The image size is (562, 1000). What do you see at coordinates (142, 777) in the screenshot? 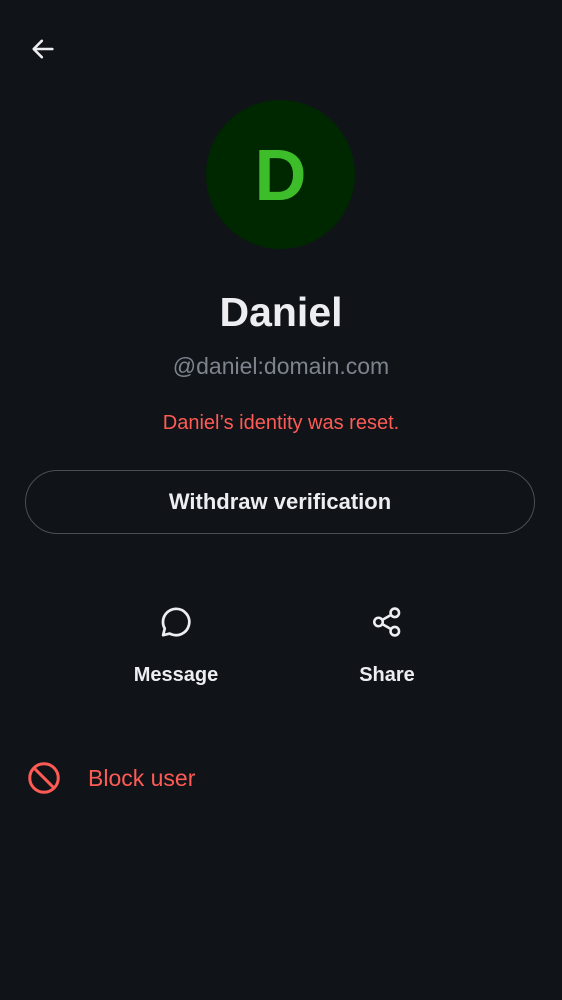
I see `block-user-label: Block user` at bounding box center [142, 777].